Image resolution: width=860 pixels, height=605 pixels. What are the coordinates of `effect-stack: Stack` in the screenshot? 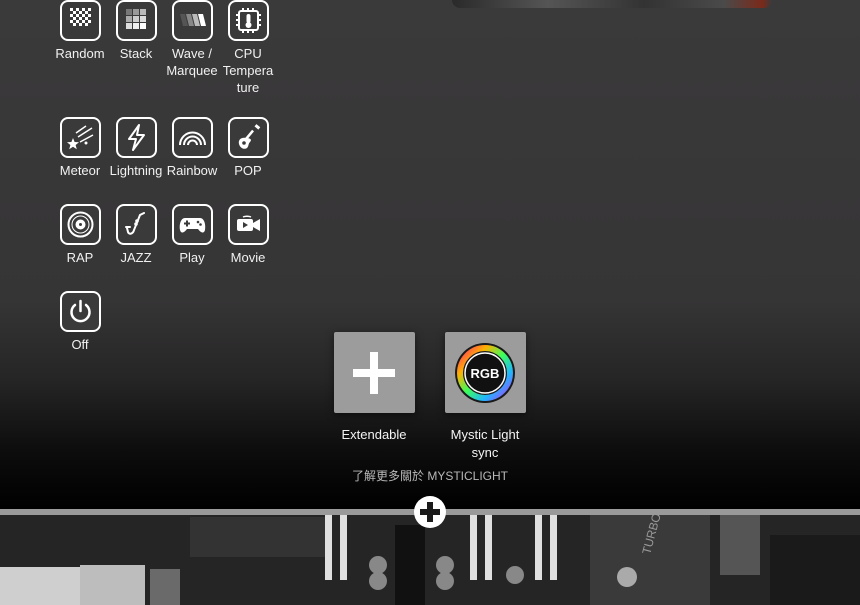 It's located at (136, 31).